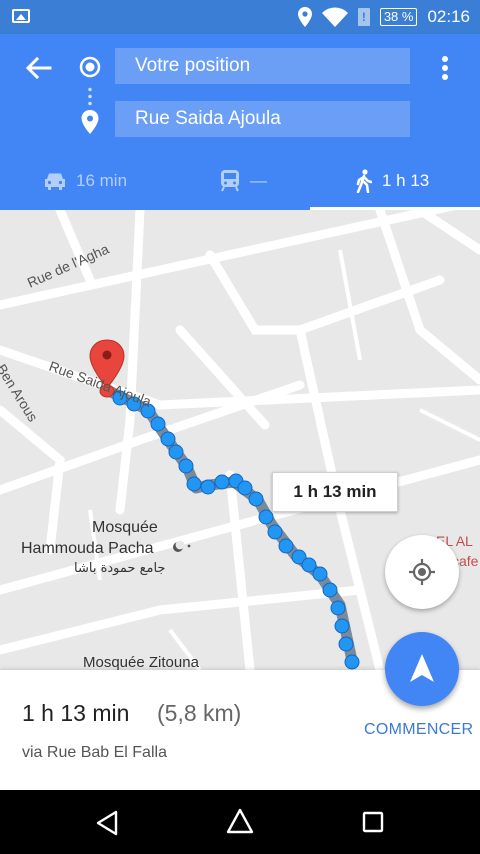  Describe the element at coordinates (398, 17) in the screenshot. I see `battery-icon: 38 %` at that location.